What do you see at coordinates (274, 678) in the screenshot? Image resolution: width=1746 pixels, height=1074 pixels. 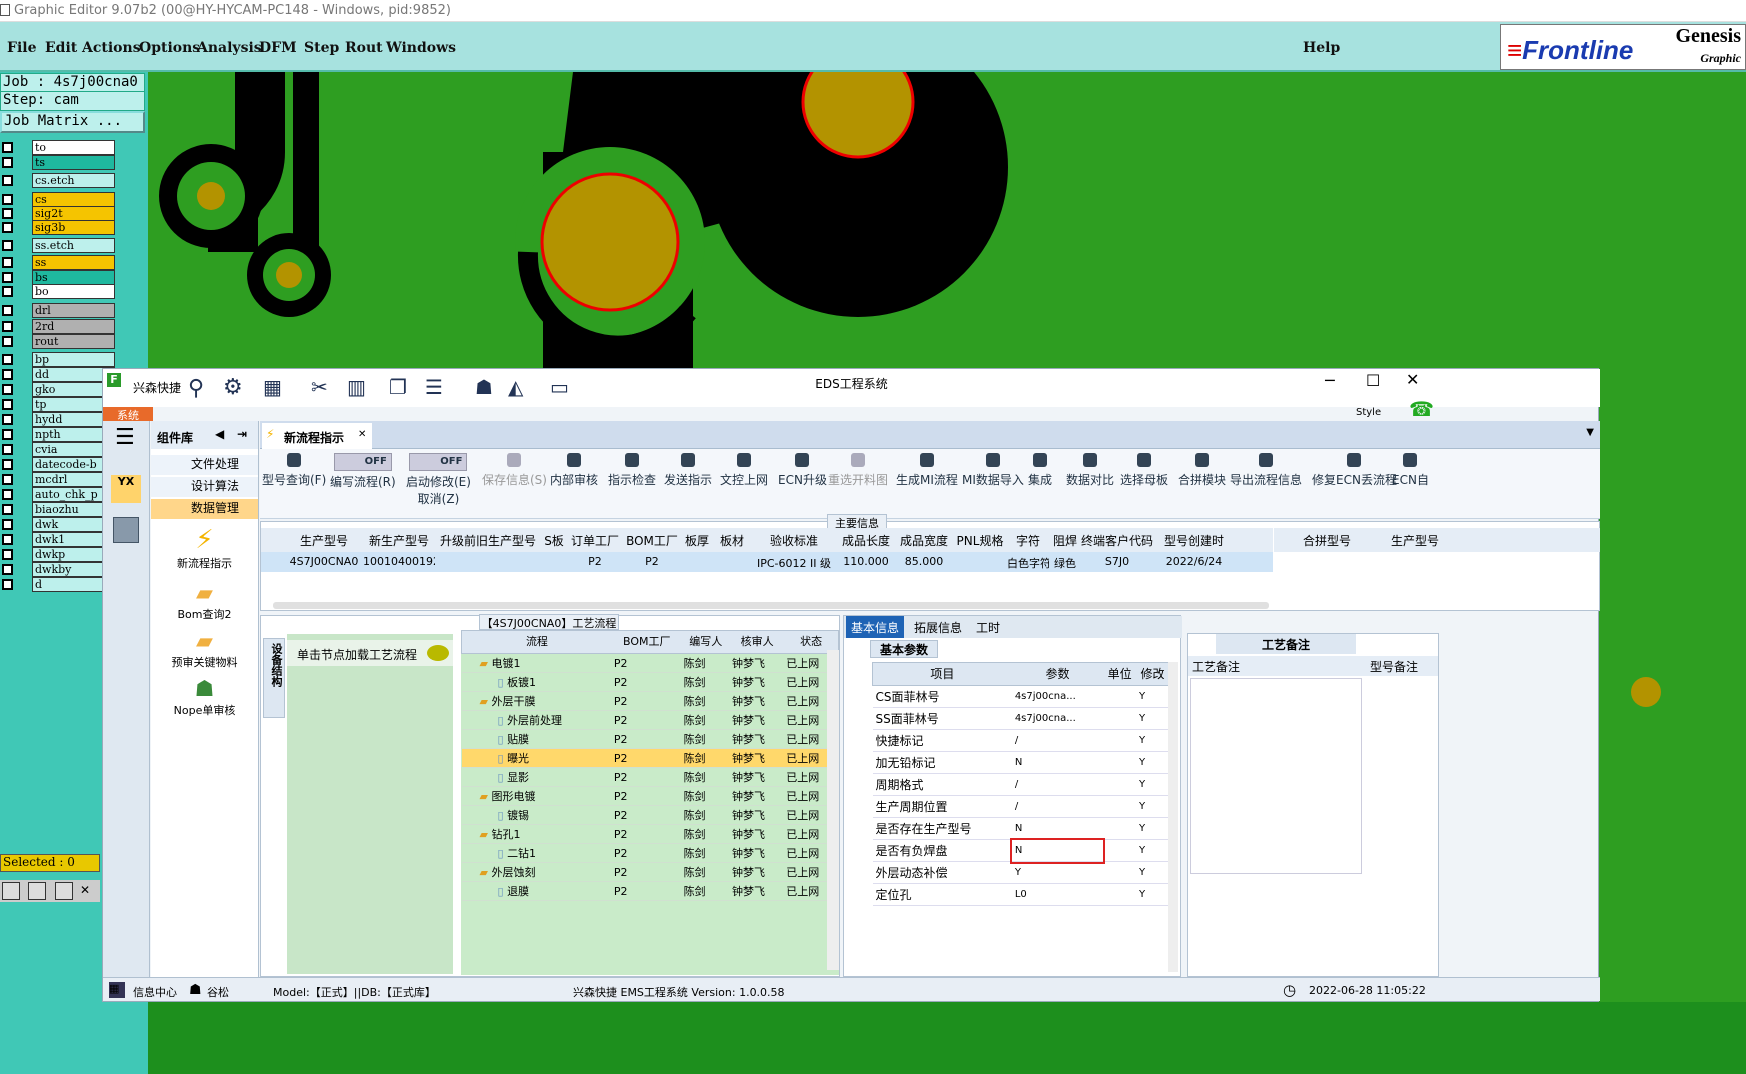 I see `device-struct-tab: 设备结构` at bounding box center [274, 678].